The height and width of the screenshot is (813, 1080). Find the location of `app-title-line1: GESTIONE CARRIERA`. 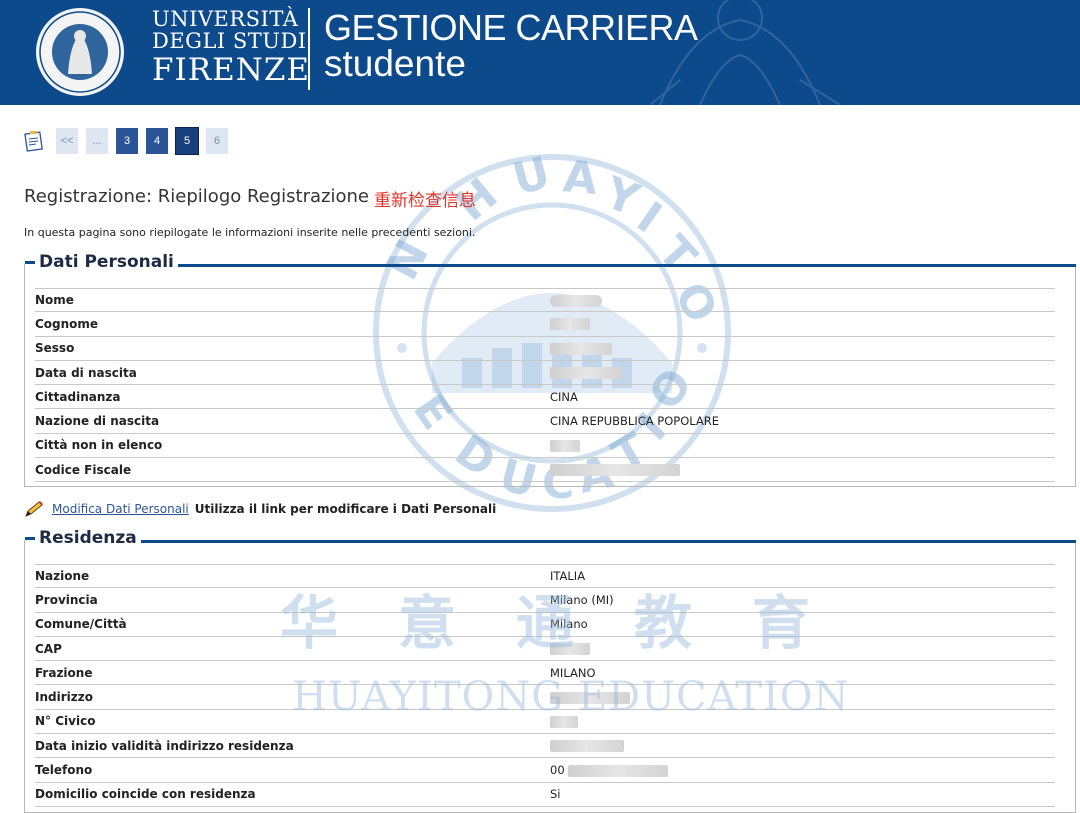

app-title-line1: GESTIONE CARRIERA is located at coordinates (511, 27).